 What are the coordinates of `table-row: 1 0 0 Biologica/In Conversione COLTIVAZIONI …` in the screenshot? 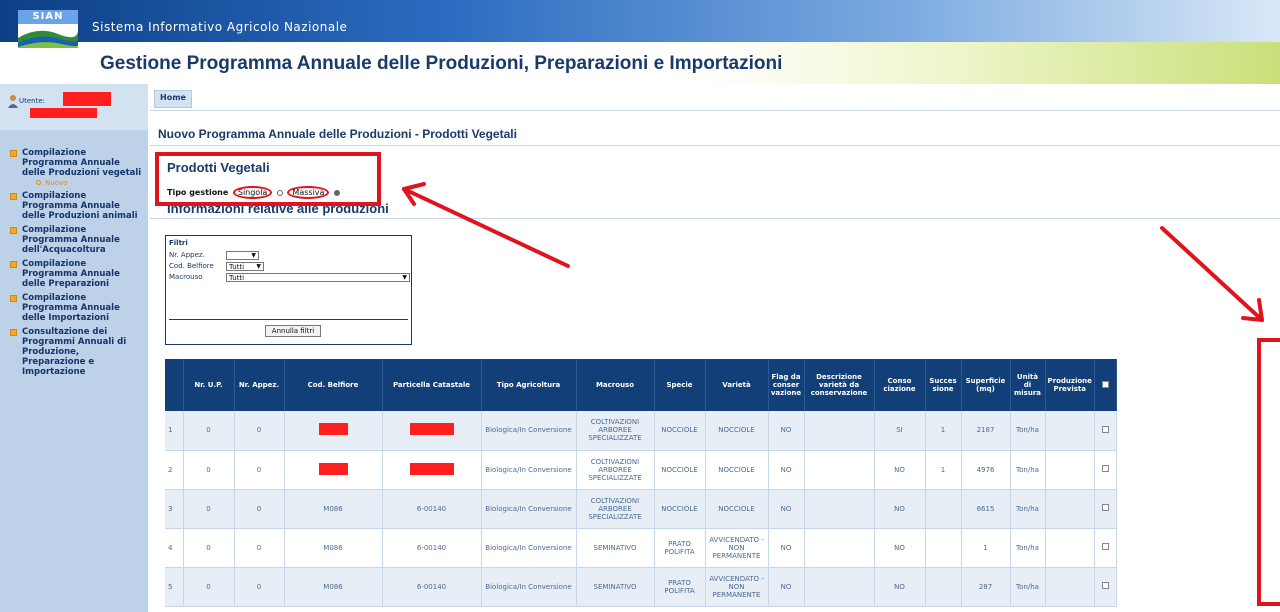 It's located at (641, 431).